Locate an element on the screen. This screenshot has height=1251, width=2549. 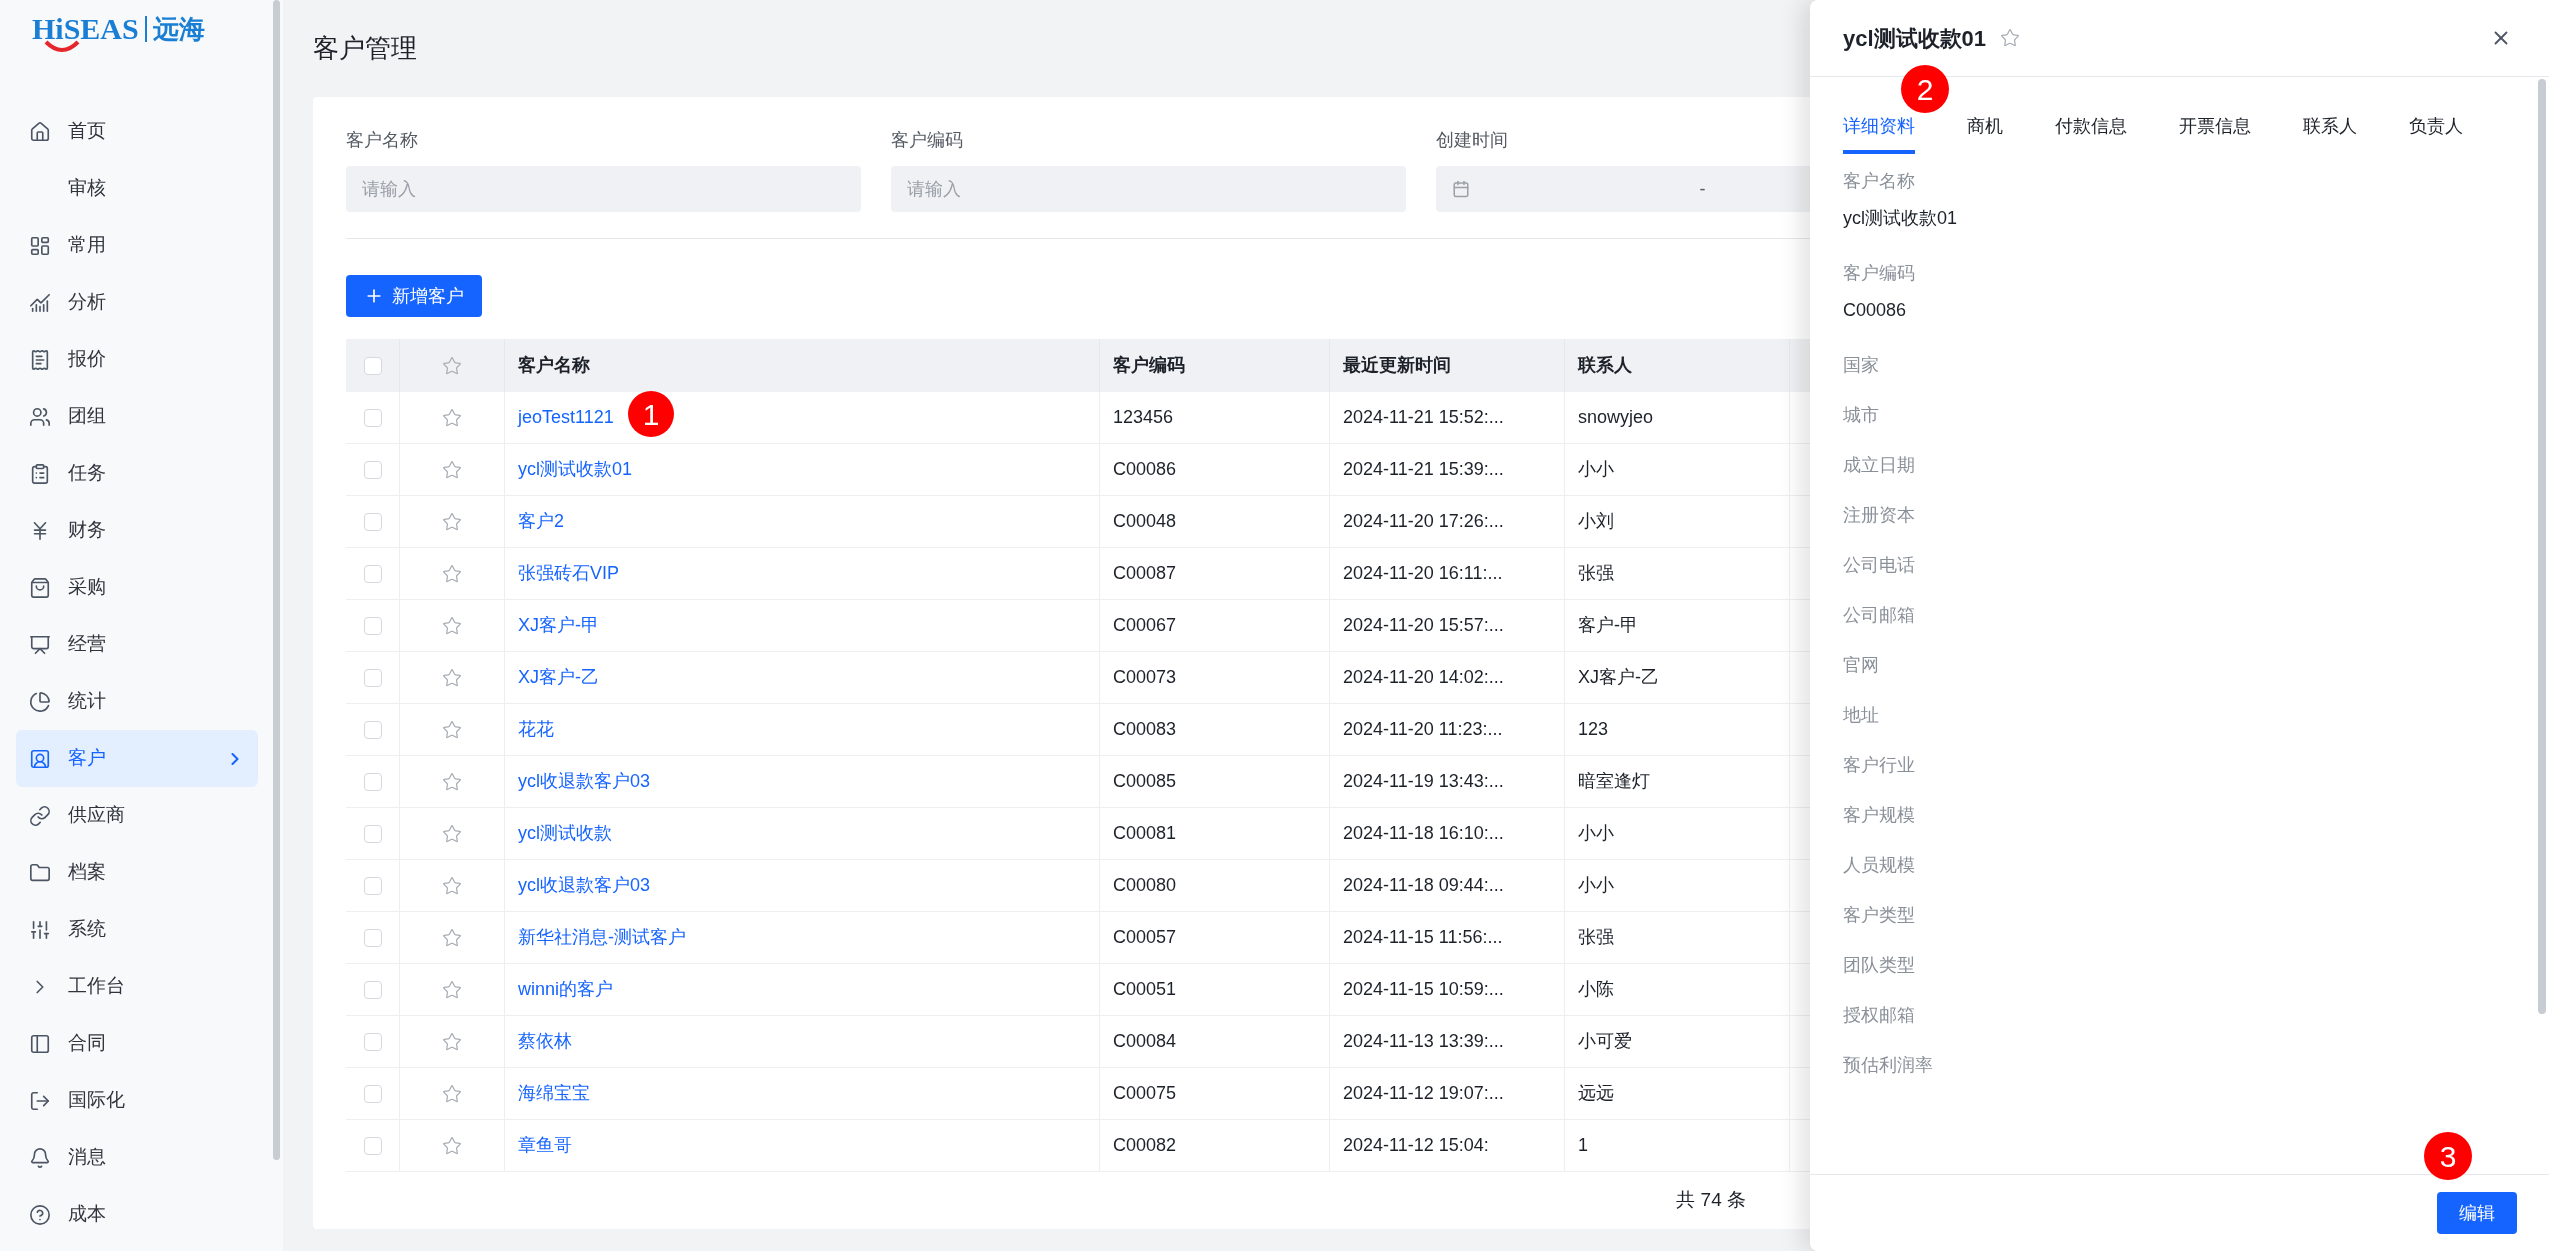
tab: 开票信息 is located at coordinates (2215, 133).